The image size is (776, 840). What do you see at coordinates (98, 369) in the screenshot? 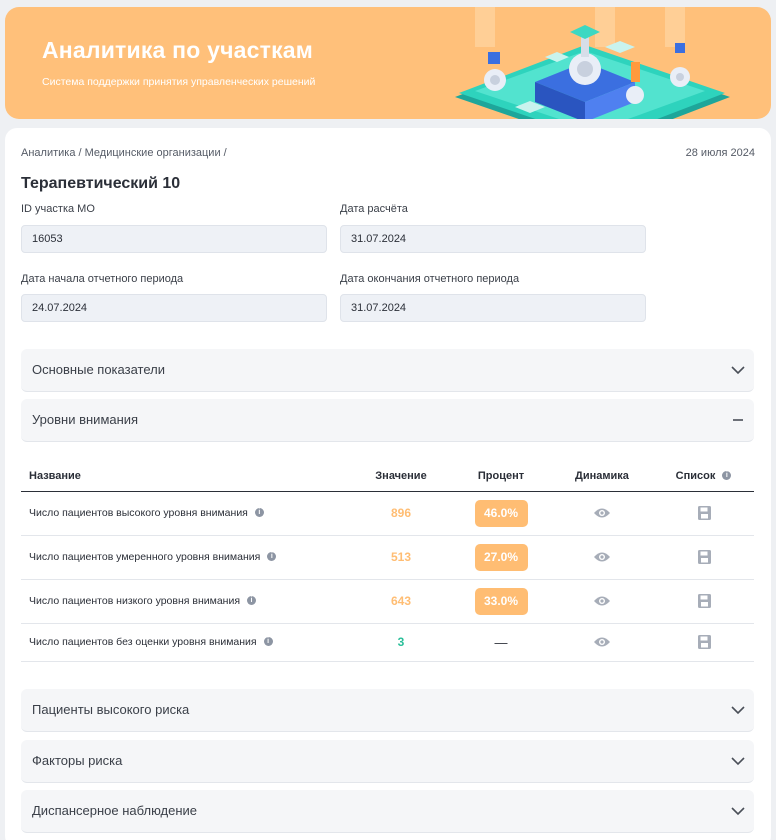
I see `accordion-label: Основные показатели` at bounding box center [98, 369].